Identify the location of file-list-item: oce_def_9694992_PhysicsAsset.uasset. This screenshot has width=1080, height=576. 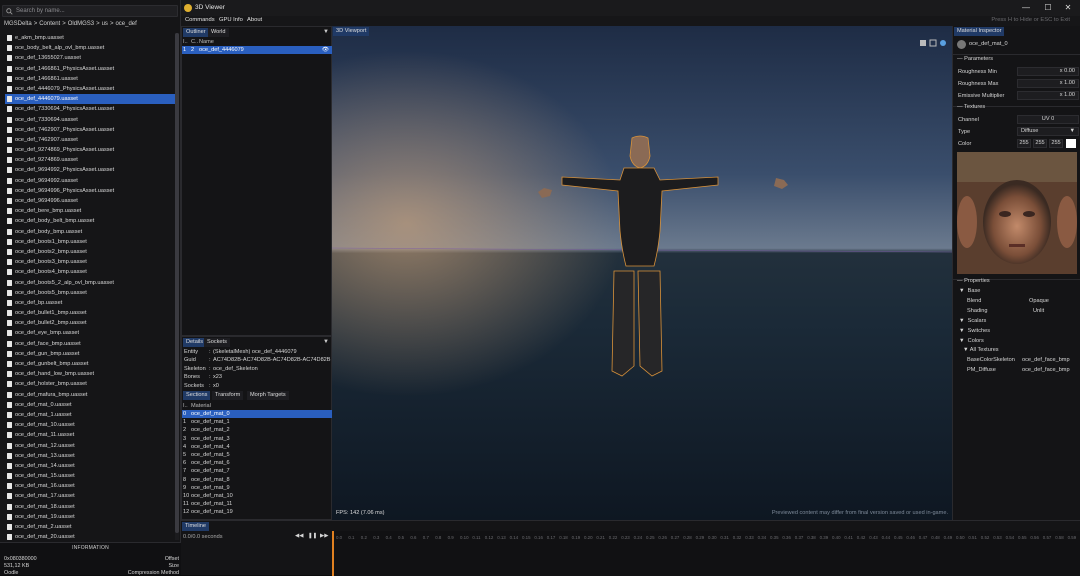
(90, 170).